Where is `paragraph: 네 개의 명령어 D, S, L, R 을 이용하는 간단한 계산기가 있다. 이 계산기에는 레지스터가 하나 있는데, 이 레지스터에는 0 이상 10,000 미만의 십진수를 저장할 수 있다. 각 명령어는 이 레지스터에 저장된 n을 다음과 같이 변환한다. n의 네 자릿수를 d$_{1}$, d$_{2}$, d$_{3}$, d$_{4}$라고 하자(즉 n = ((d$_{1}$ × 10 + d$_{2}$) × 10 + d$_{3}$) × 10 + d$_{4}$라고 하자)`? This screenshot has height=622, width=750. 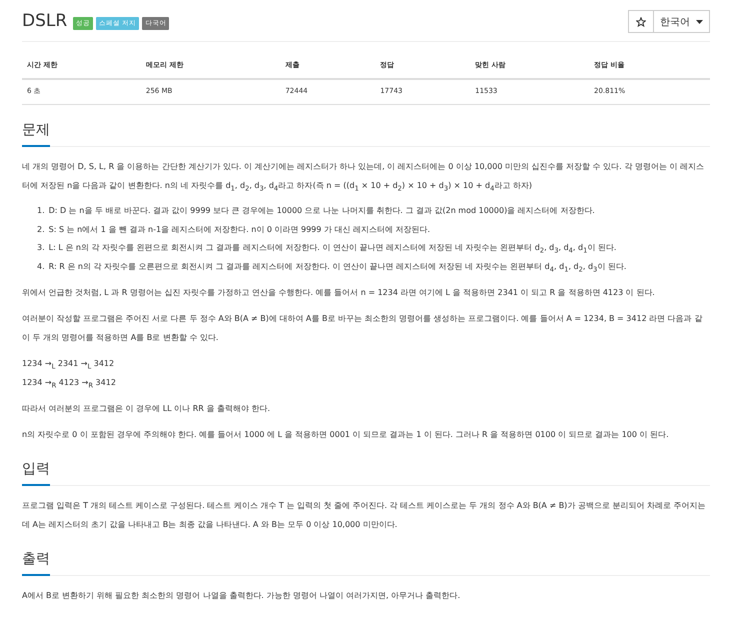
paragraph: 네 개의 명령어 D, S, L, R 을 이용하는 간단한 계산기가 있다. 이 계산기에는 레지스터가 하나 있는데, 이 레지스터에는 0 이상 10,000 미만의 십진수를 저장할 수 있다. 각 명령어는 이 레지스터에 저장된 n을 다음과 같이 변환한다. n의 네 자릿수를 d$_{1}$, d$_{2}$, d$_{3}$, d$_{4}$라고 하자(즉 n = ((d$_{1}$ × 10 + d$_{2}$) × 10 + d$_{3}$) × 10 + d$_{4}$라고 하자) is located at coordinates (363, 178).